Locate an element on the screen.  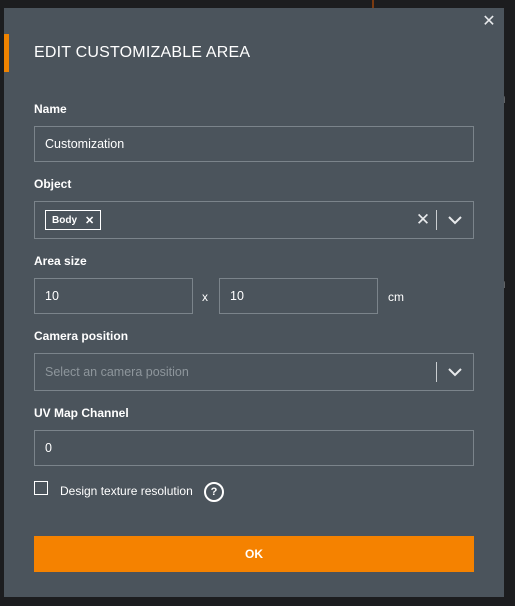
name-label: Name is located at coordinates (50, 109).